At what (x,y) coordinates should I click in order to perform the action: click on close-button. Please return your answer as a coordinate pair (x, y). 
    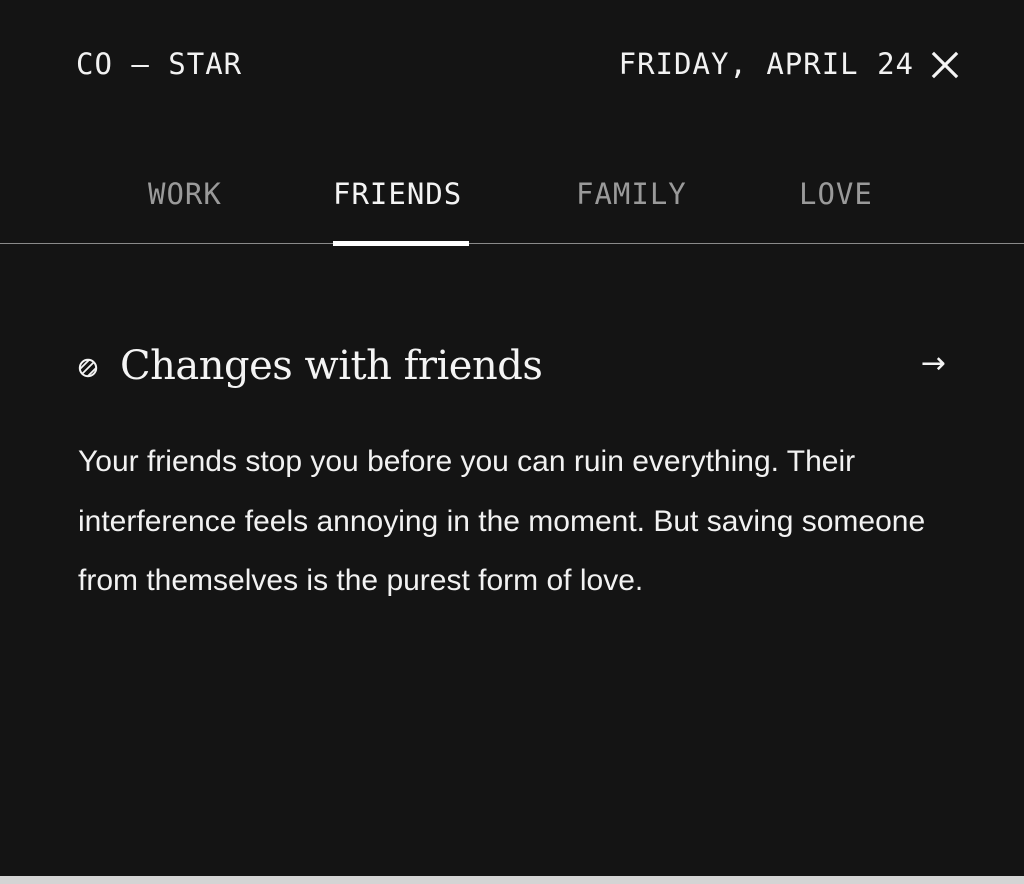
    Looking at the image, I should click on (945, 65).